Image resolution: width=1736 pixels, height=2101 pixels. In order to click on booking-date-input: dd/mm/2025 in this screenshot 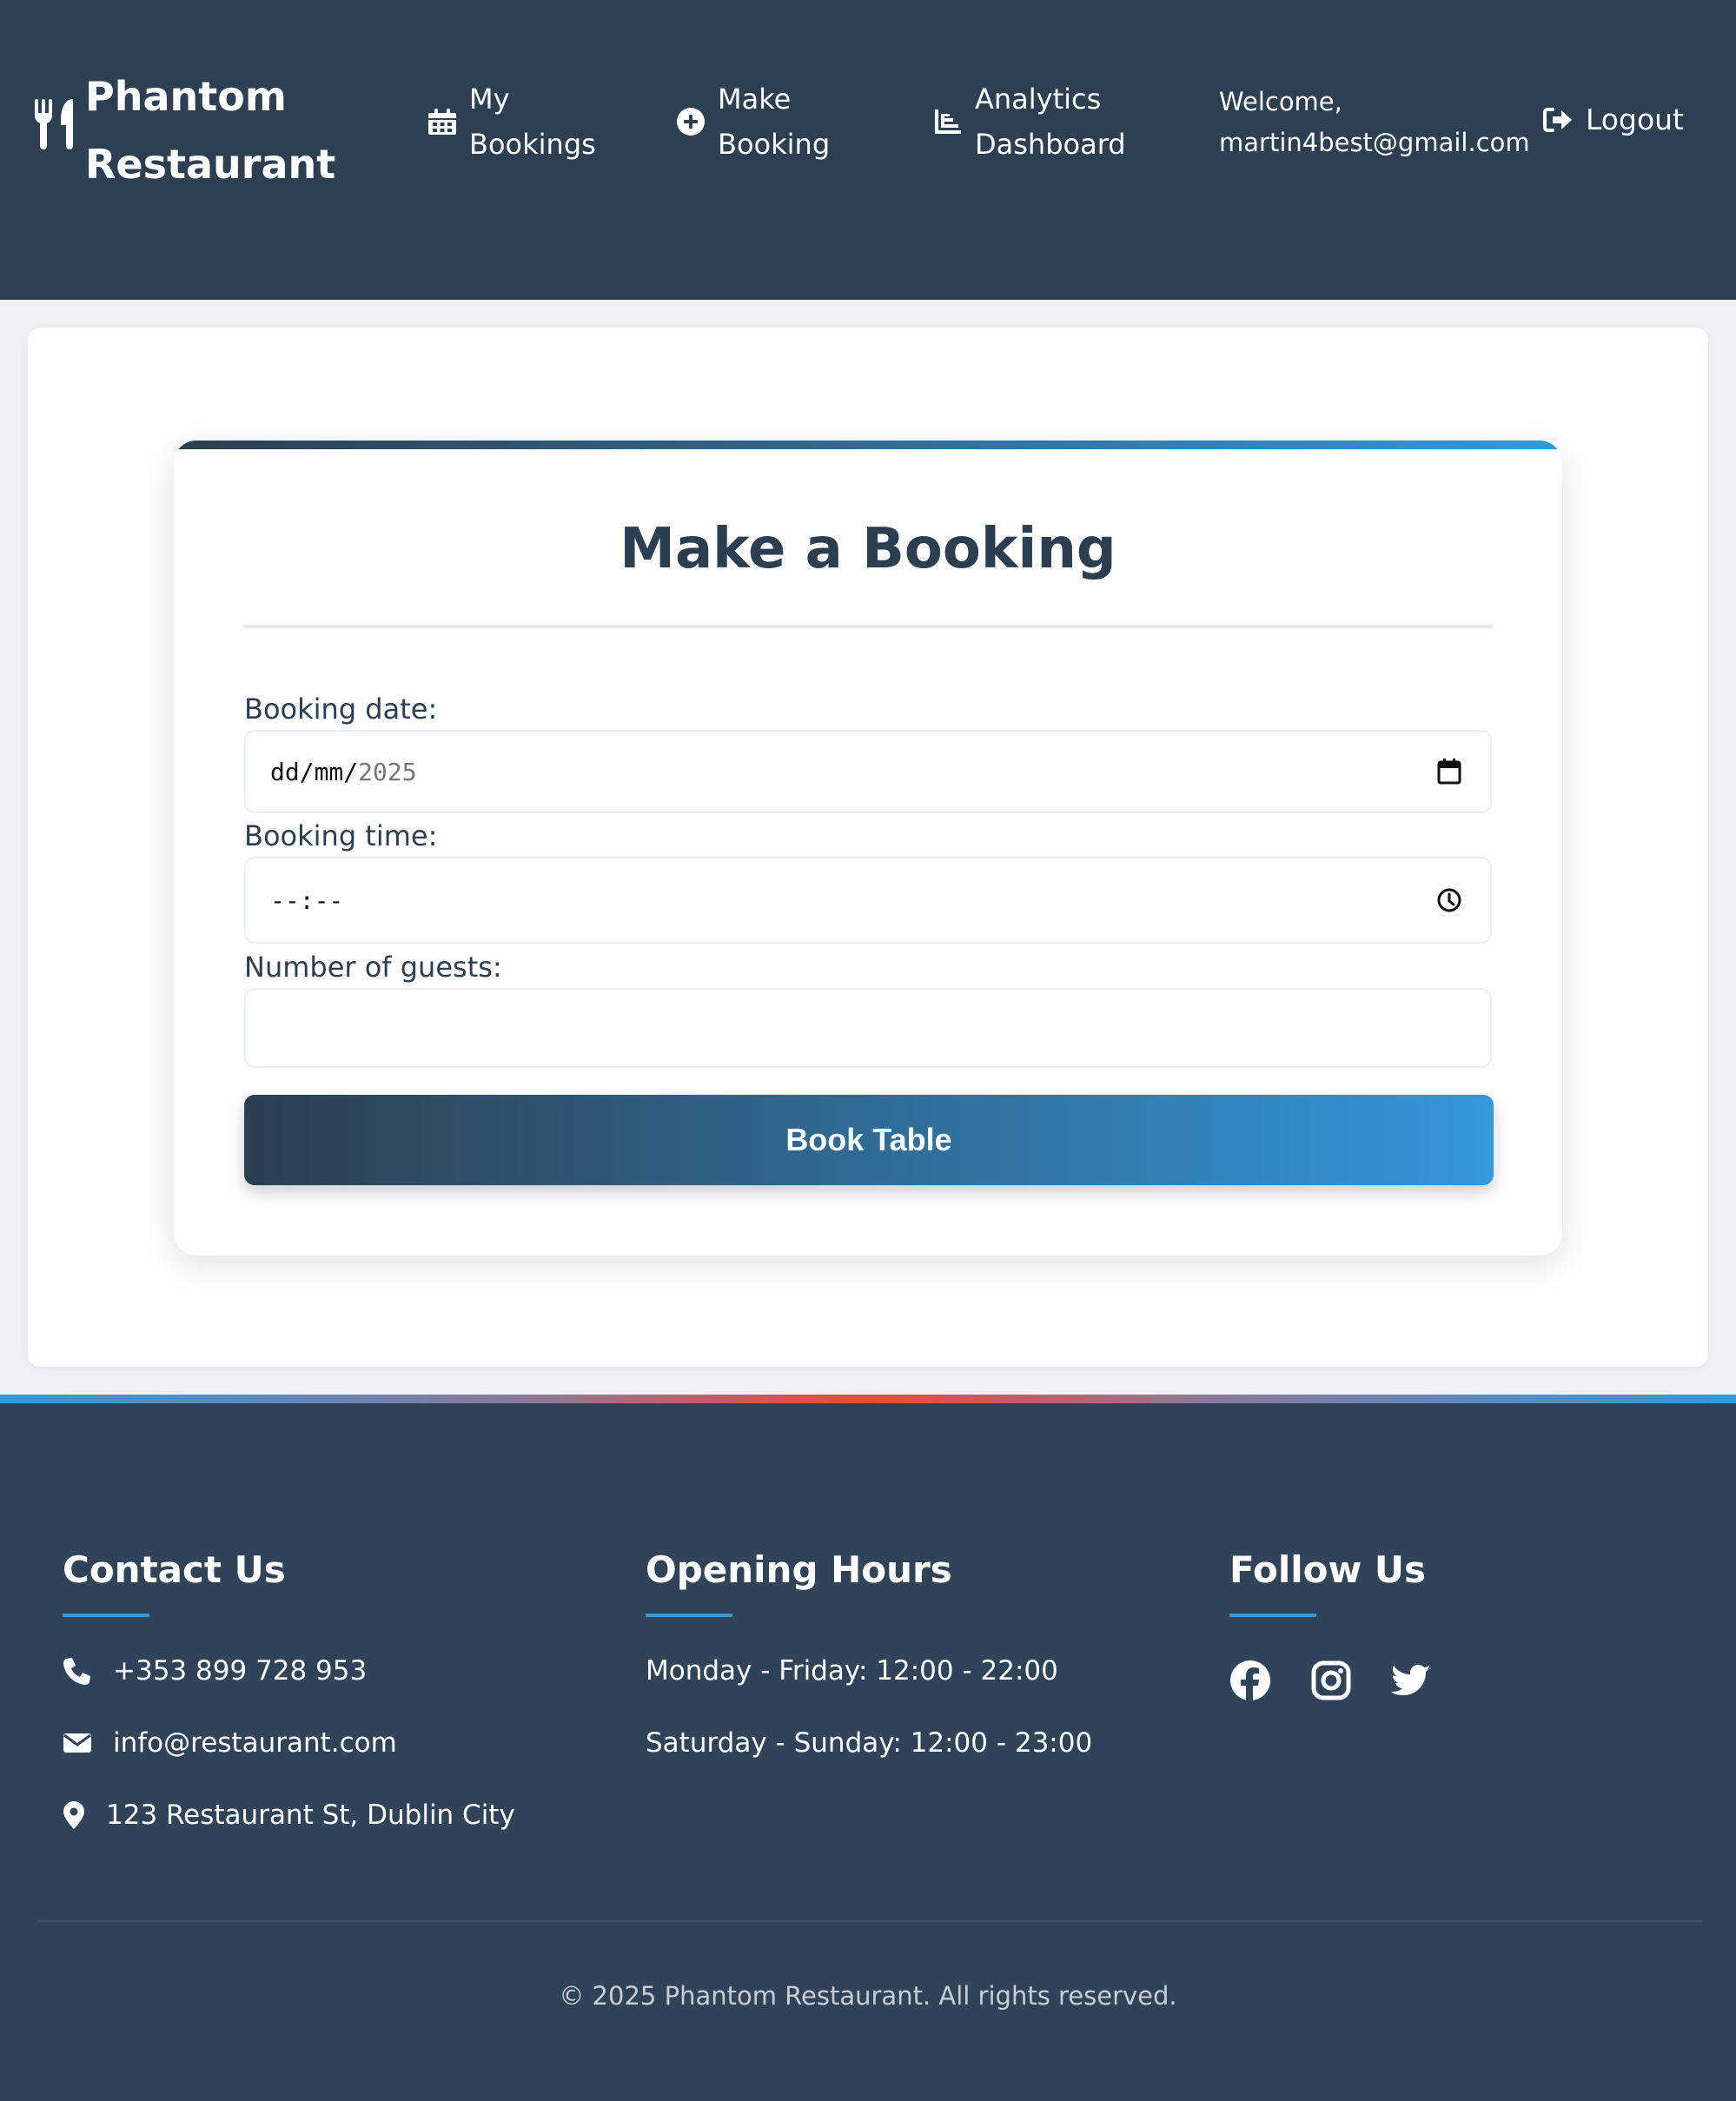, I will do `click(868, 772)`.